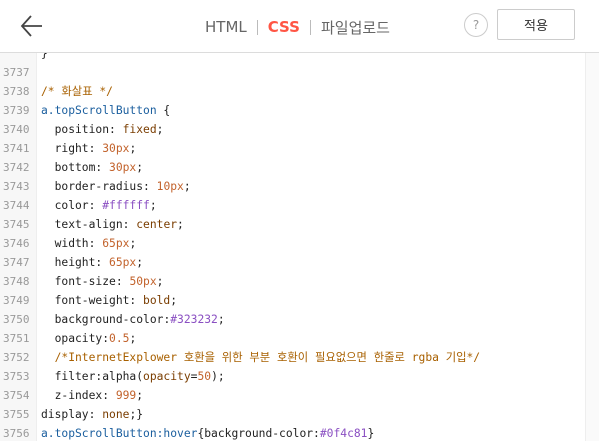 This screenshot has height=441, width=599. Describe the element at coordinates (92, 414) in the screenshot. I see `code-text: display: none;}` at that location.